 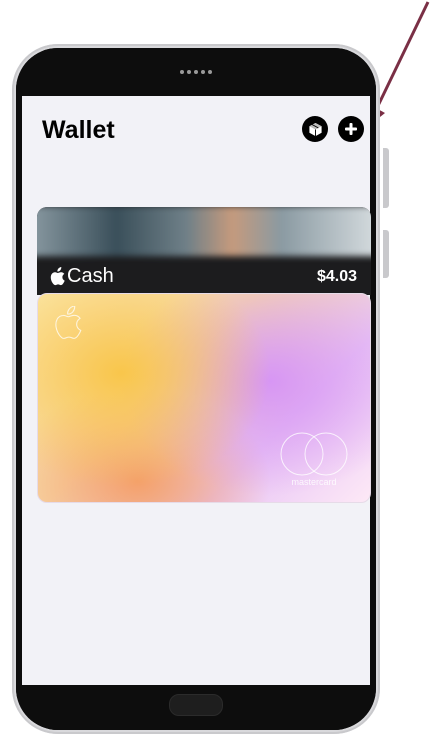 What do you see at coordinates (336, 276) in the screenshot?
I see `cash-balance: $4.03` at bounding box center [336, 276].